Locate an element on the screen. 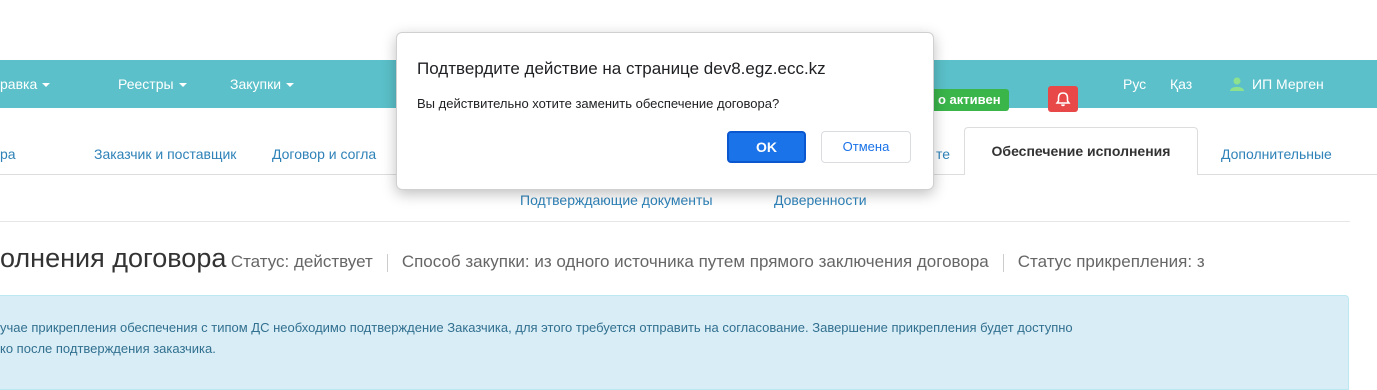 This screenshot has height=390, width=1377. status-badge: о активен is located at coordinates (965, 100).